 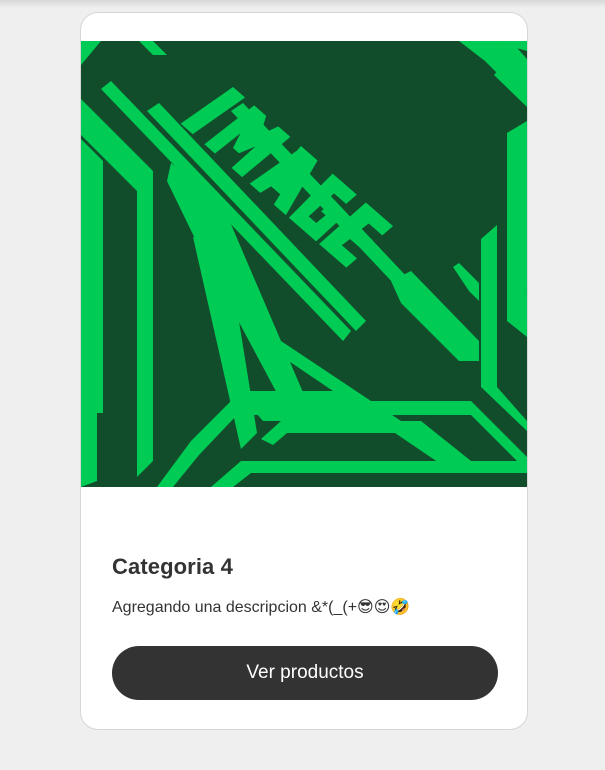 I want to click on view-products-button: Ver productos, so click(x=305, y=673).